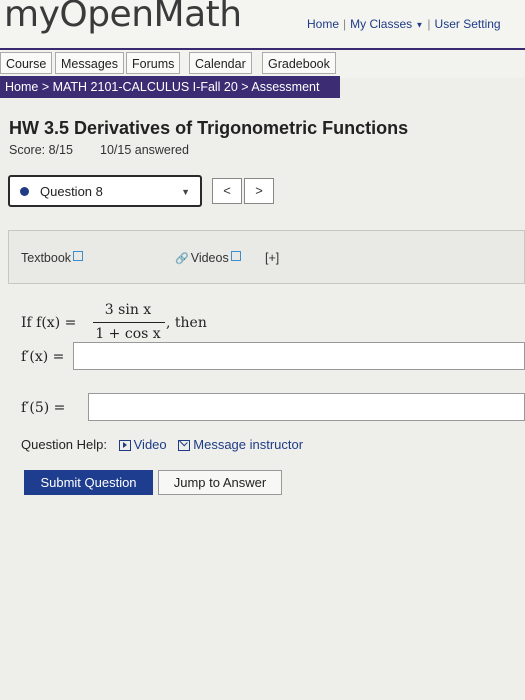  What do you see at coordinates (52, 258) in the screenshot?
I see `textbook-link: Textbook` at bounding box center [52, 258].